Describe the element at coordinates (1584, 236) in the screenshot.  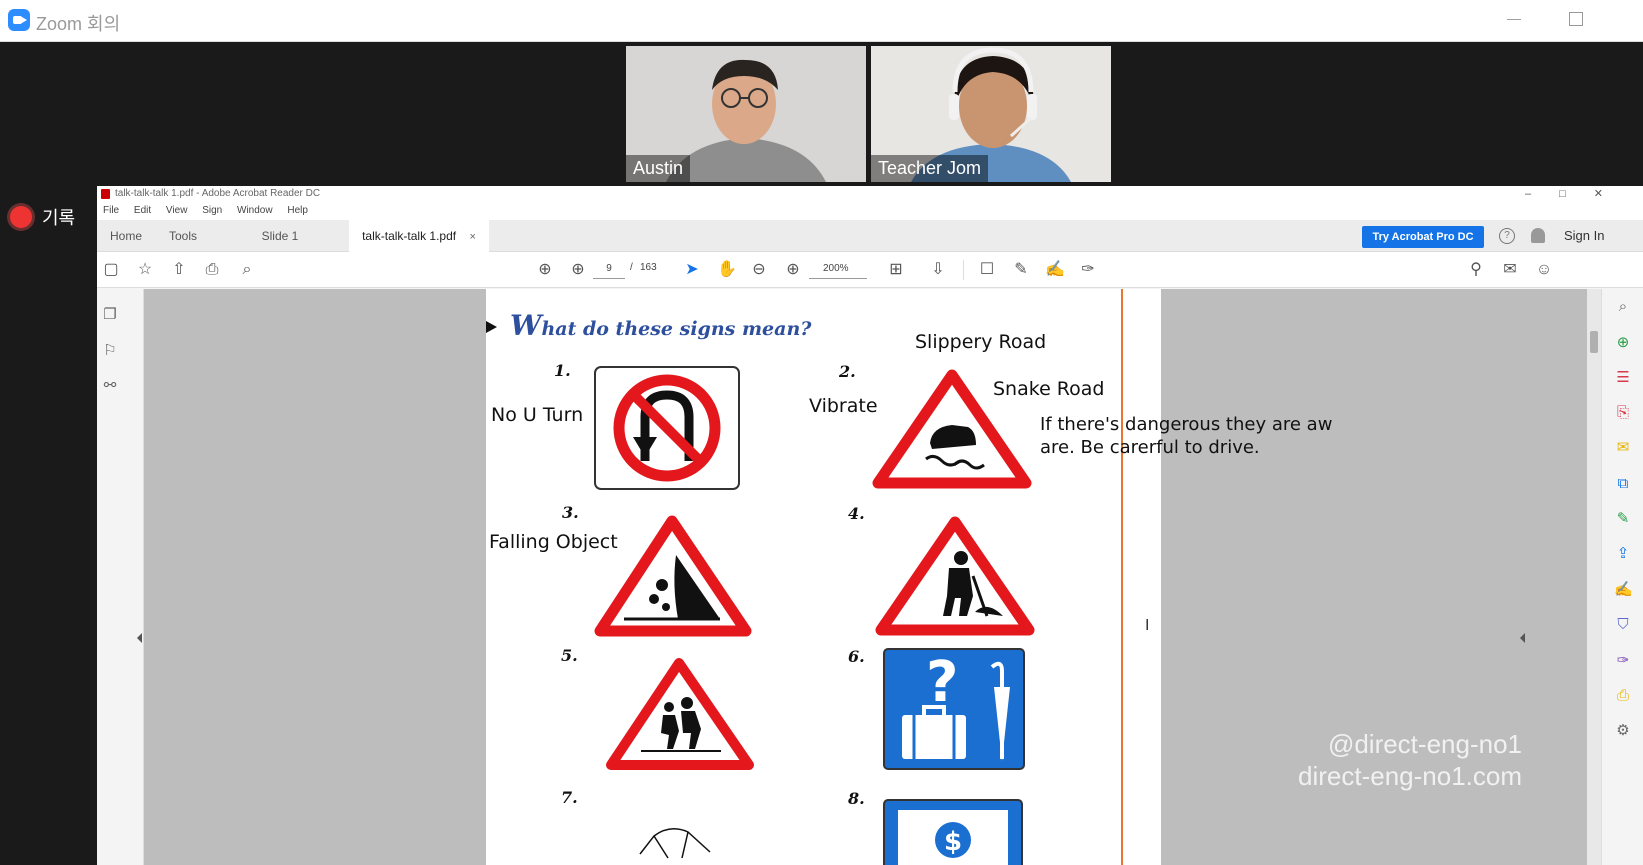
I see `sign-in-link: Sign In` at that location.